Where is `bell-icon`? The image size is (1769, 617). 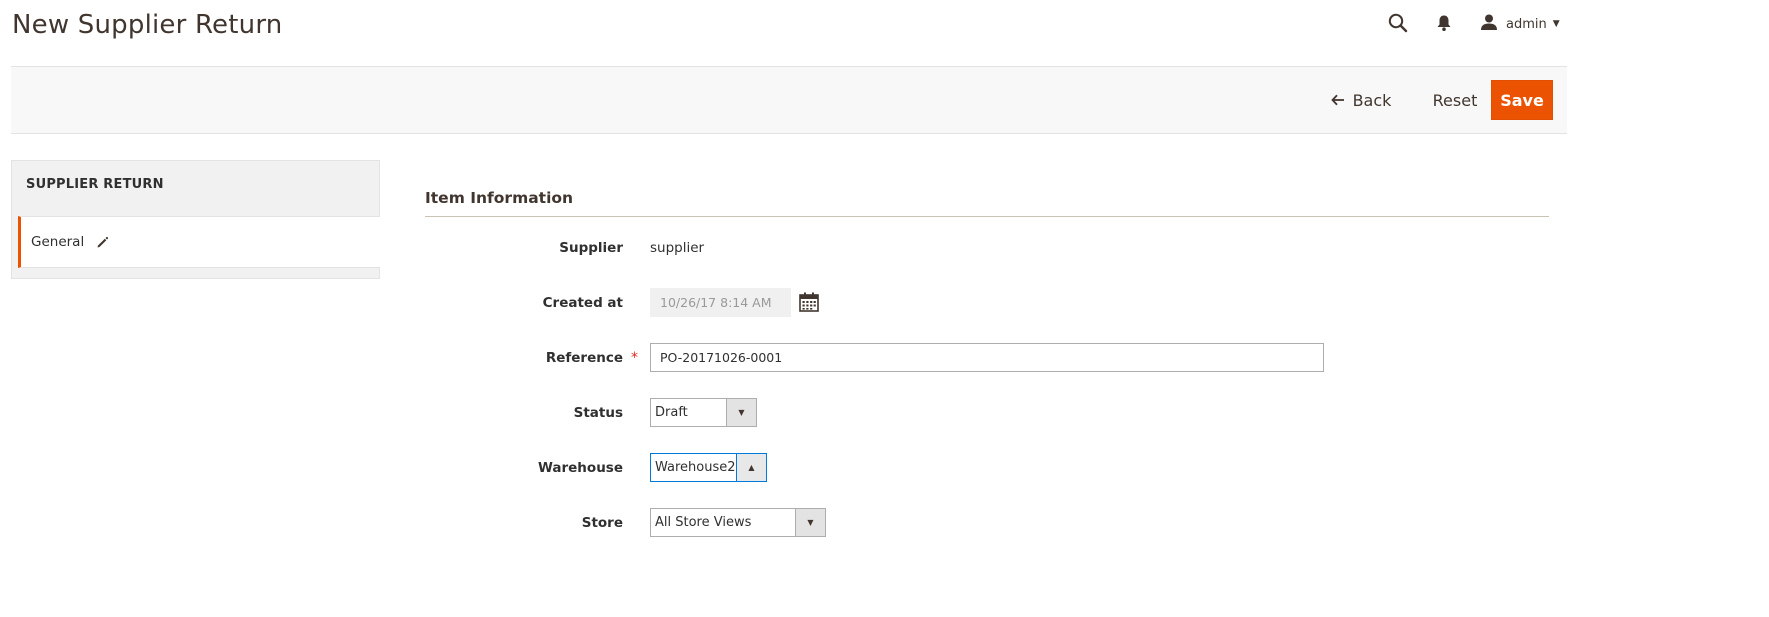 bell-icon is located at coordinates (1444, 25).